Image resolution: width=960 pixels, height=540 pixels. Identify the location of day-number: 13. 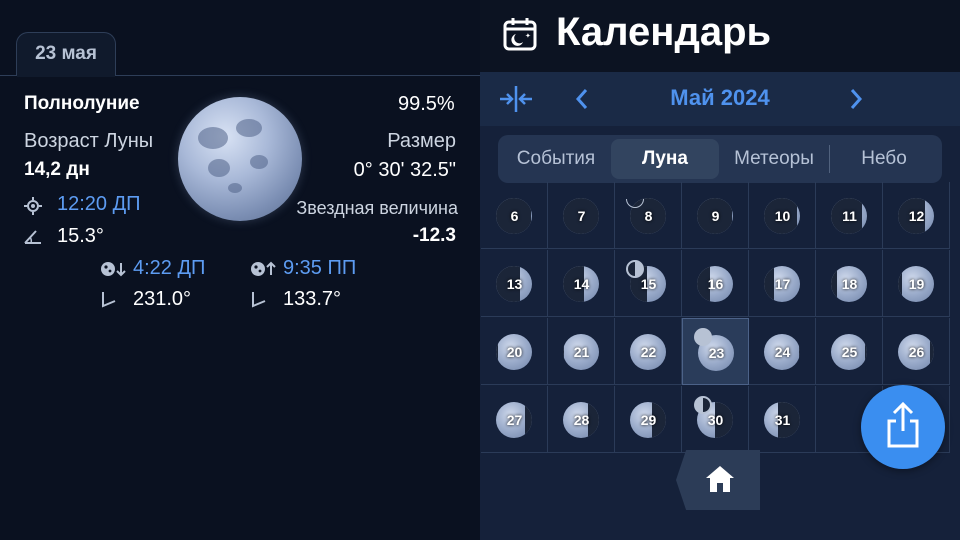
(514, 284).